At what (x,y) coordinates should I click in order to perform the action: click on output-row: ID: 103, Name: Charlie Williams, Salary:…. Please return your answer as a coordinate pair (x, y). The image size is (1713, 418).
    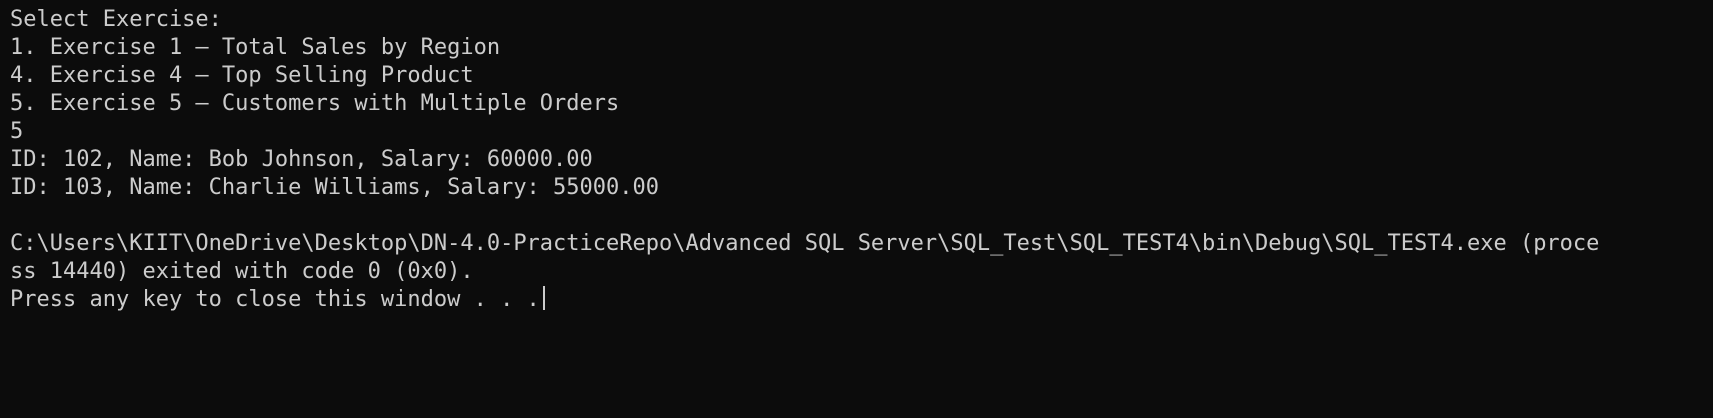
    Looking at the image, I should click on (335, 187).